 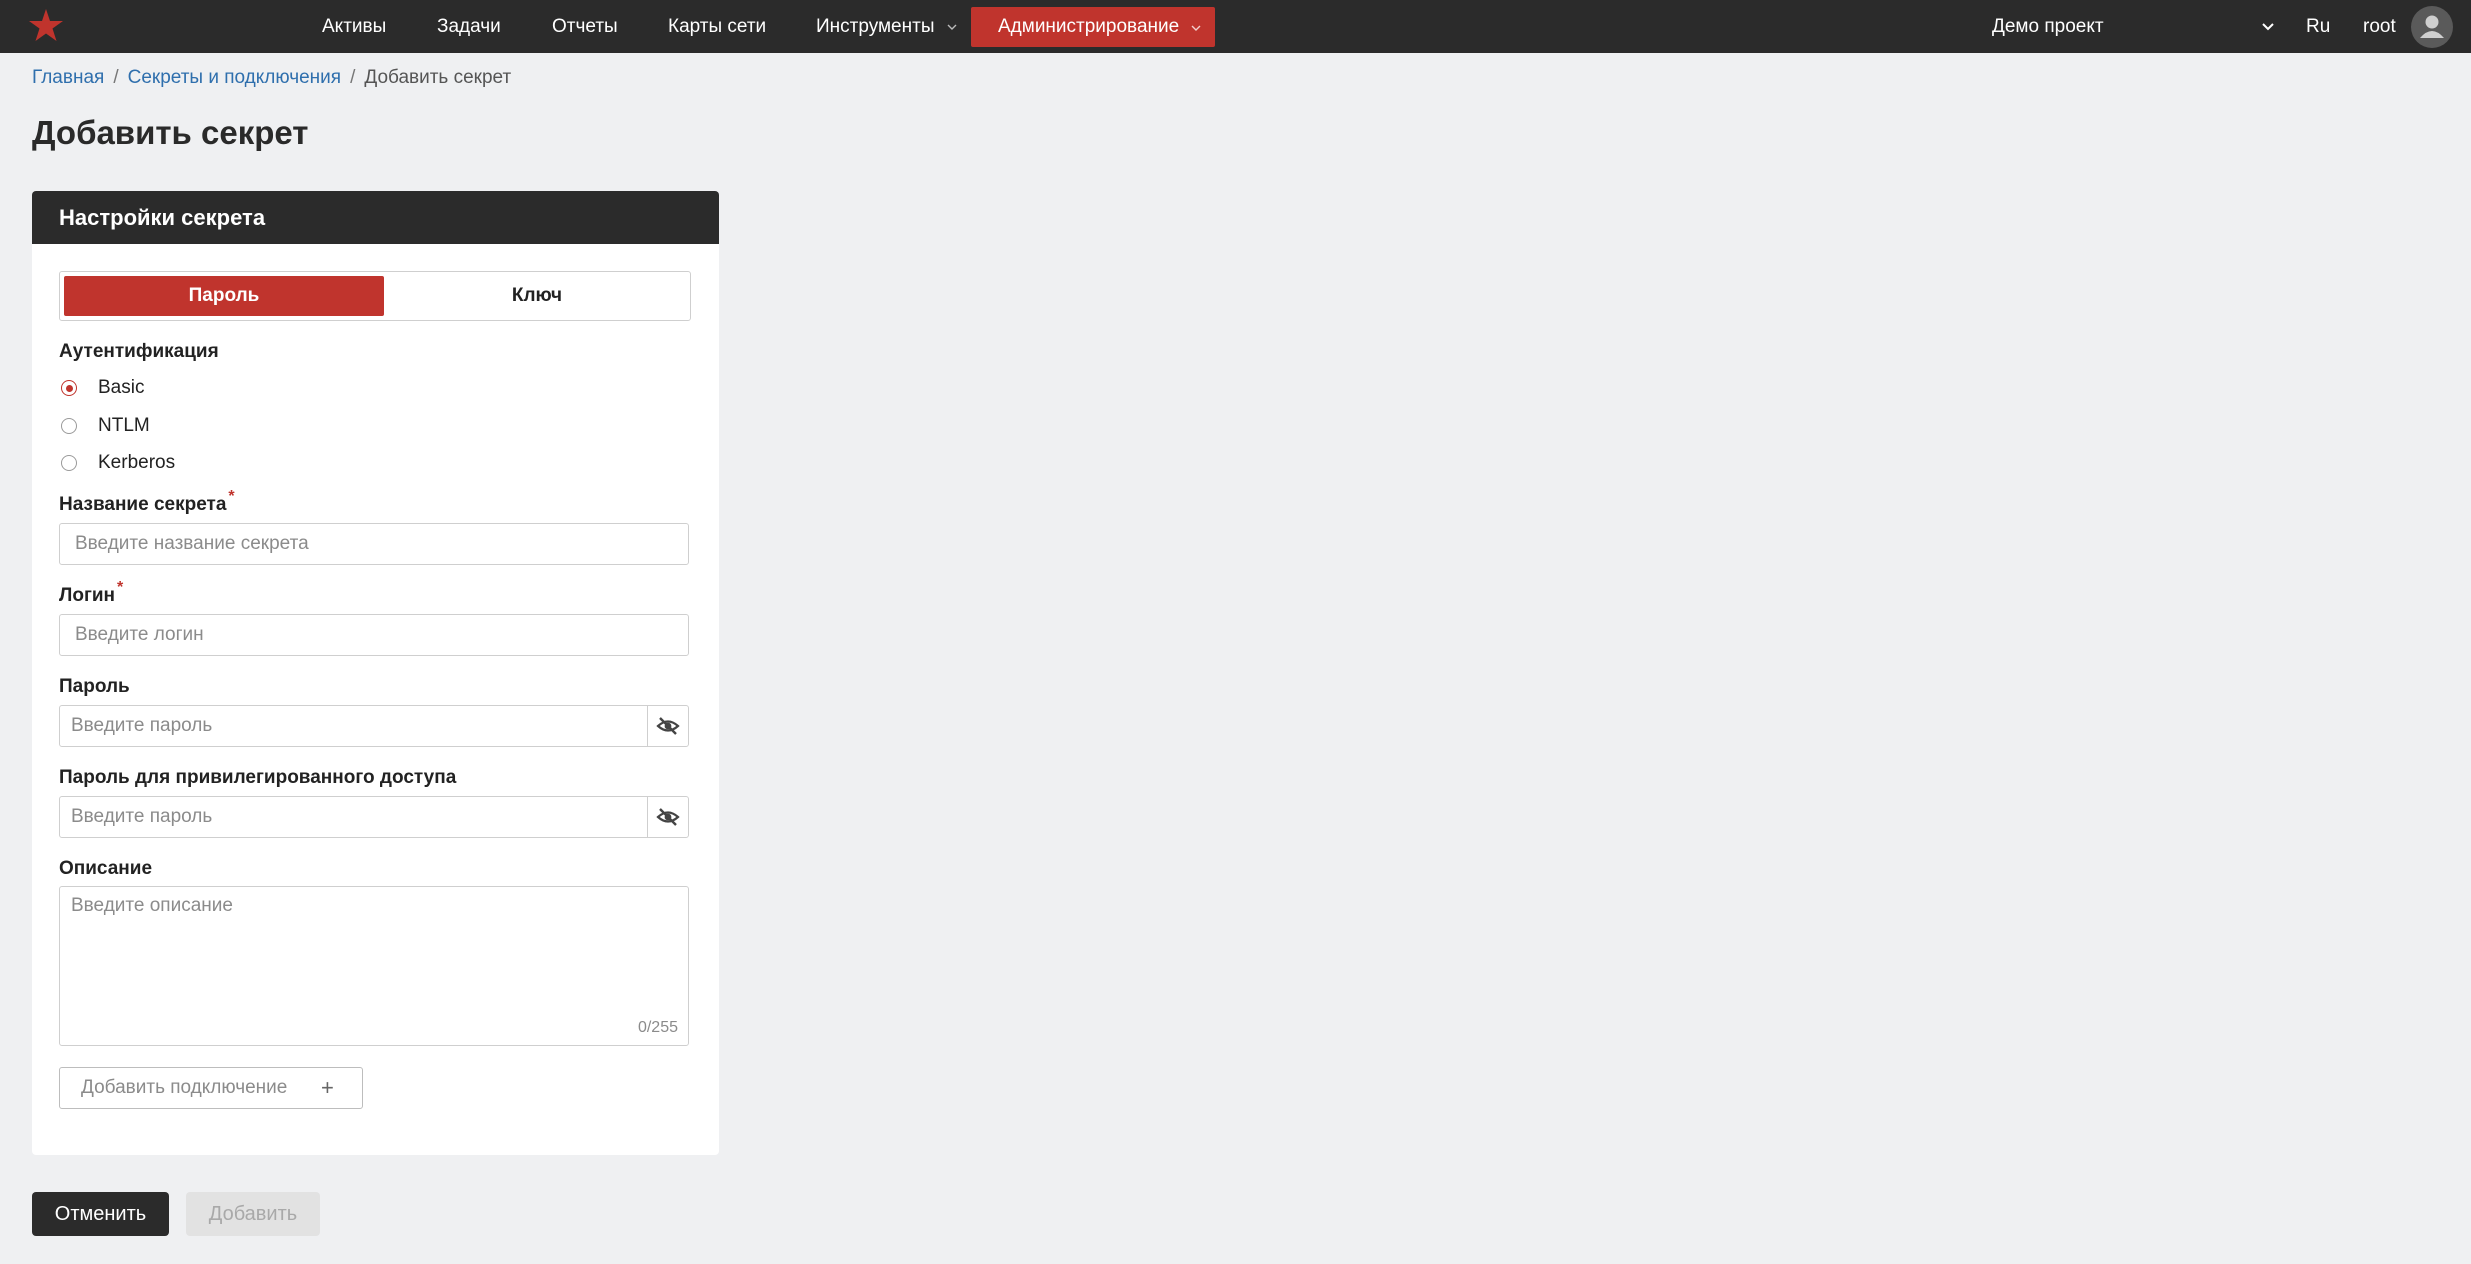 I want to click on add-connection-label: Добавить подключение, so click(x=184, y=1087).